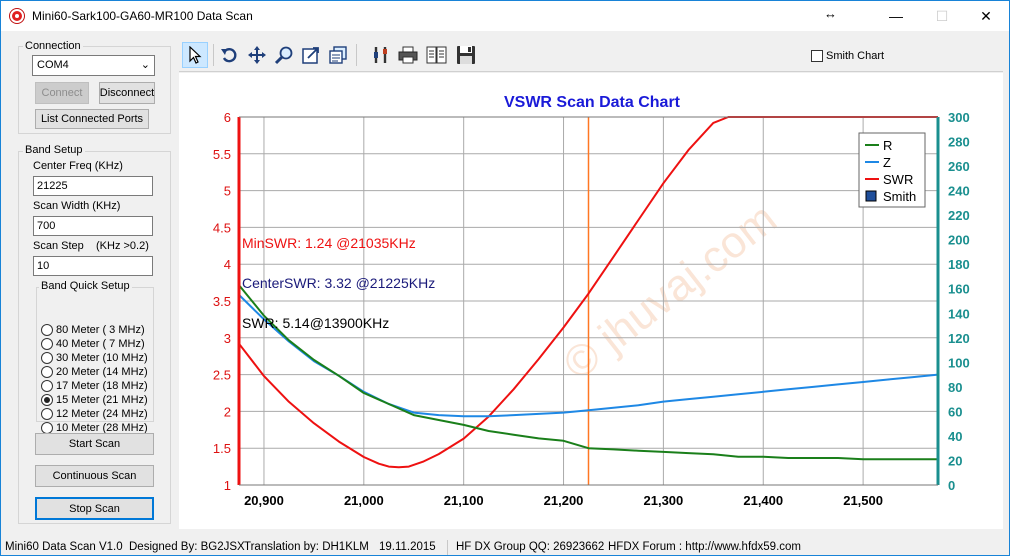 The width and height of the screenshot is (1010, 556). I want to click on center-swr-annotation: CenterSWR: 3.32 @21225KHz, so click(338, 283).